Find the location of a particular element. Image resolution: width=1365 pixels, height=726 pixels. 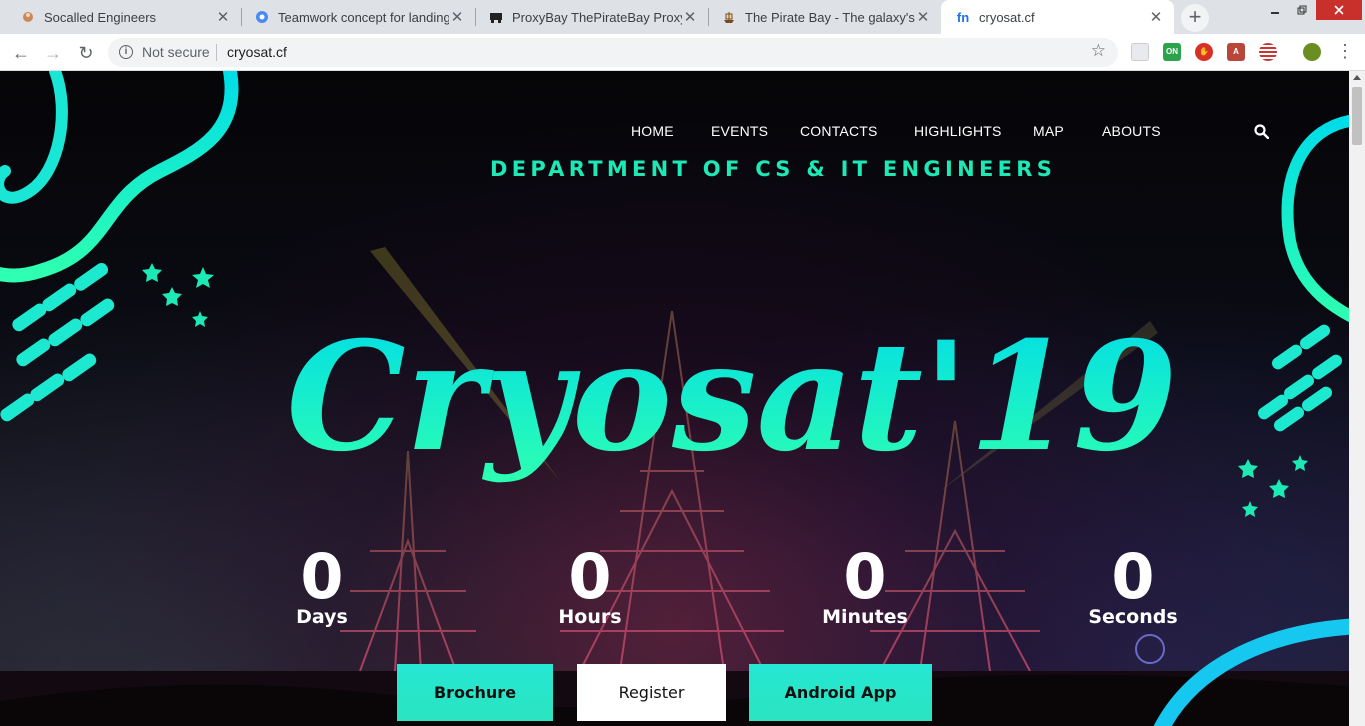

fn-favicon-icon: fn is located at coordinates (963, 17).